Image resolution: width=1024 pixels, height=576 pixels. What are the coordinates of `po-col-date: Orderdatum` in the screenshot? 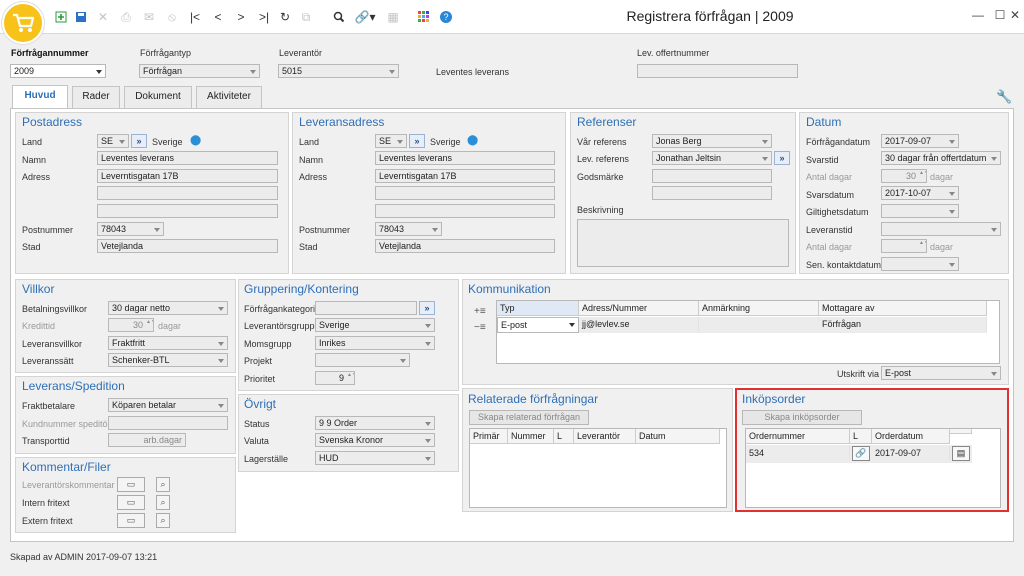 It's located at (911, 436).